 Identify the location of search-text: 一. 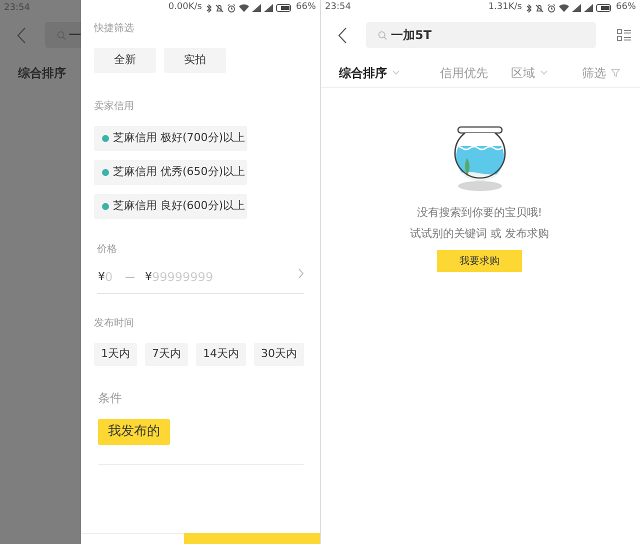
(75, 35).